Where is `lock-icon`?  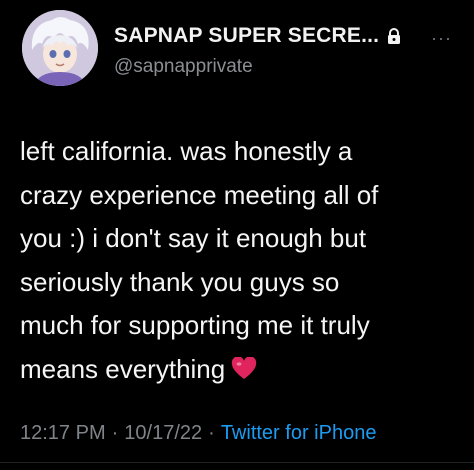 lock-icon is located at coordinates (394, 36).